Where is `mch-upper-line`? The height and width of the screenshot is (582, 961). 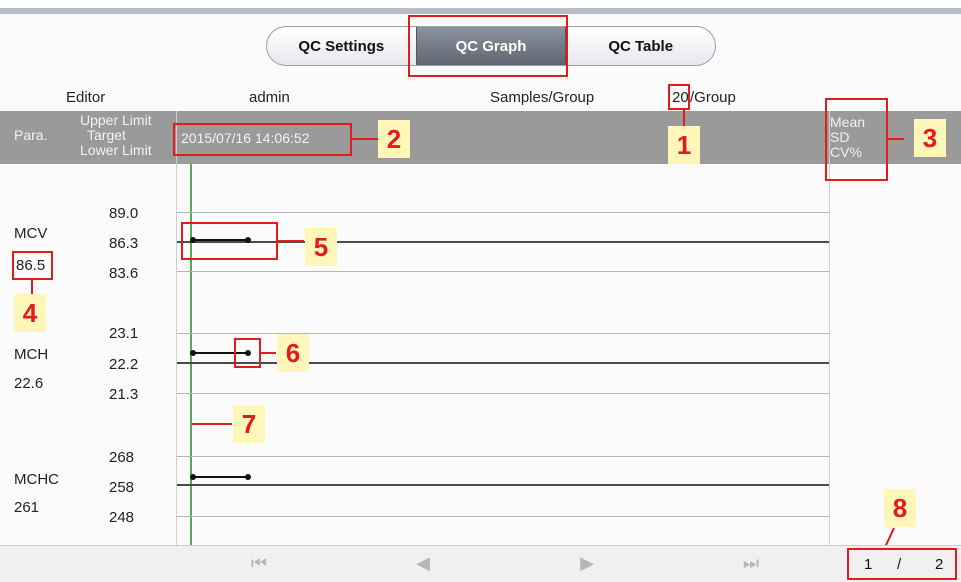
mch-upper-line is located at coordinates (503, 333).